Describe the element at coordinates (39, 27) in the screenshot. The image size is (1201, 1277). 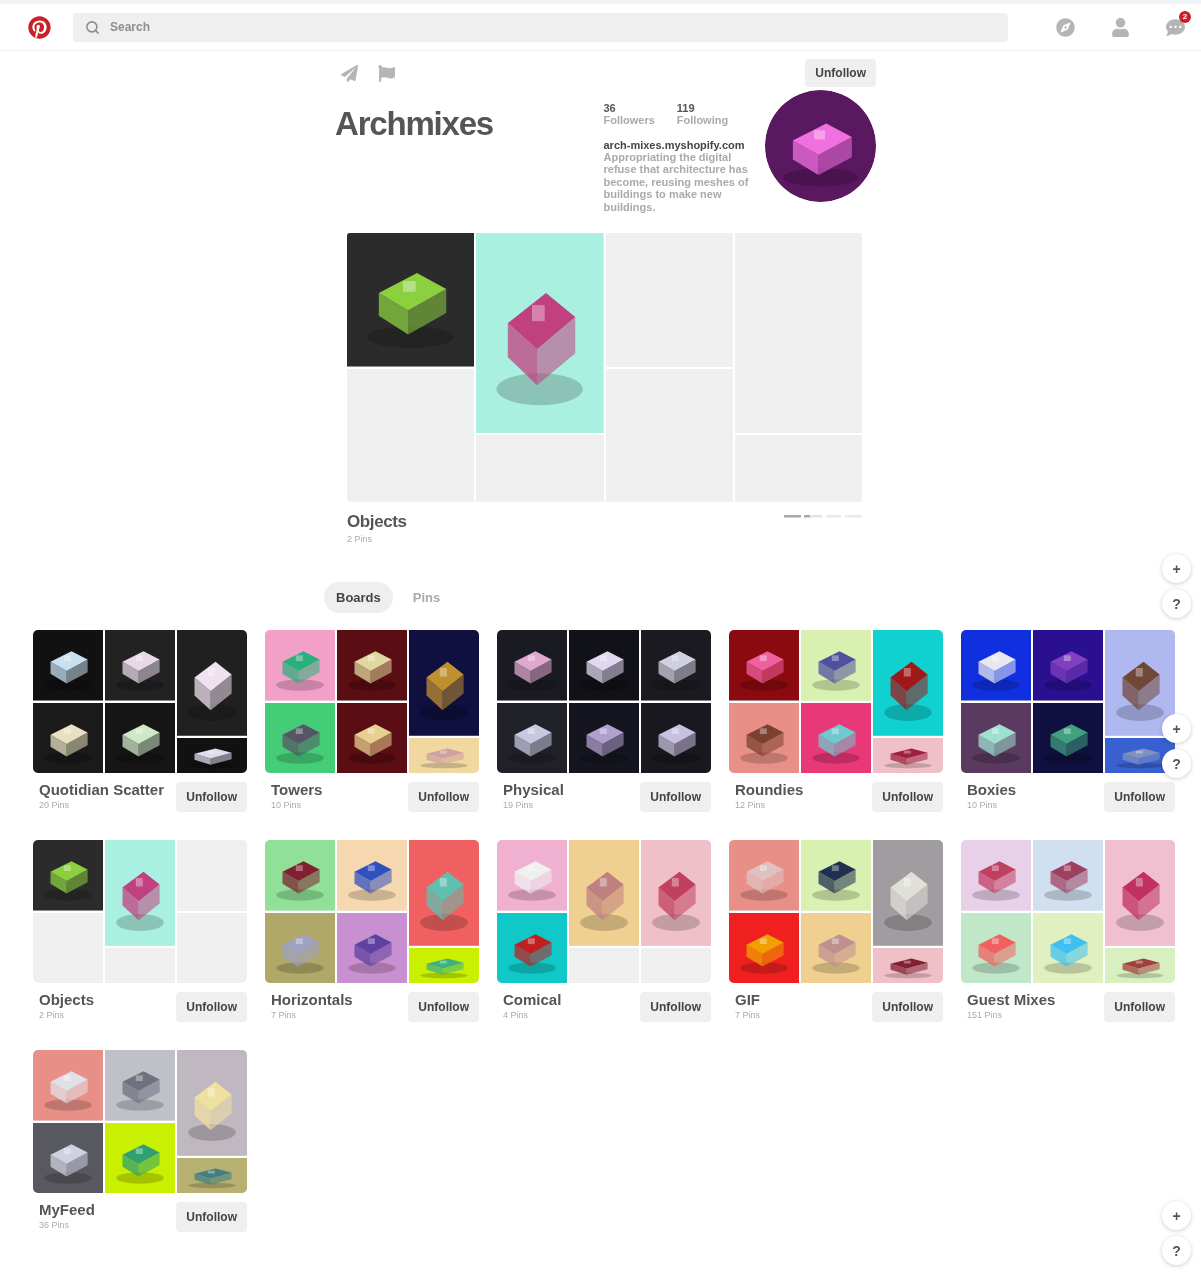
I see `pinterest-logo` at that location.